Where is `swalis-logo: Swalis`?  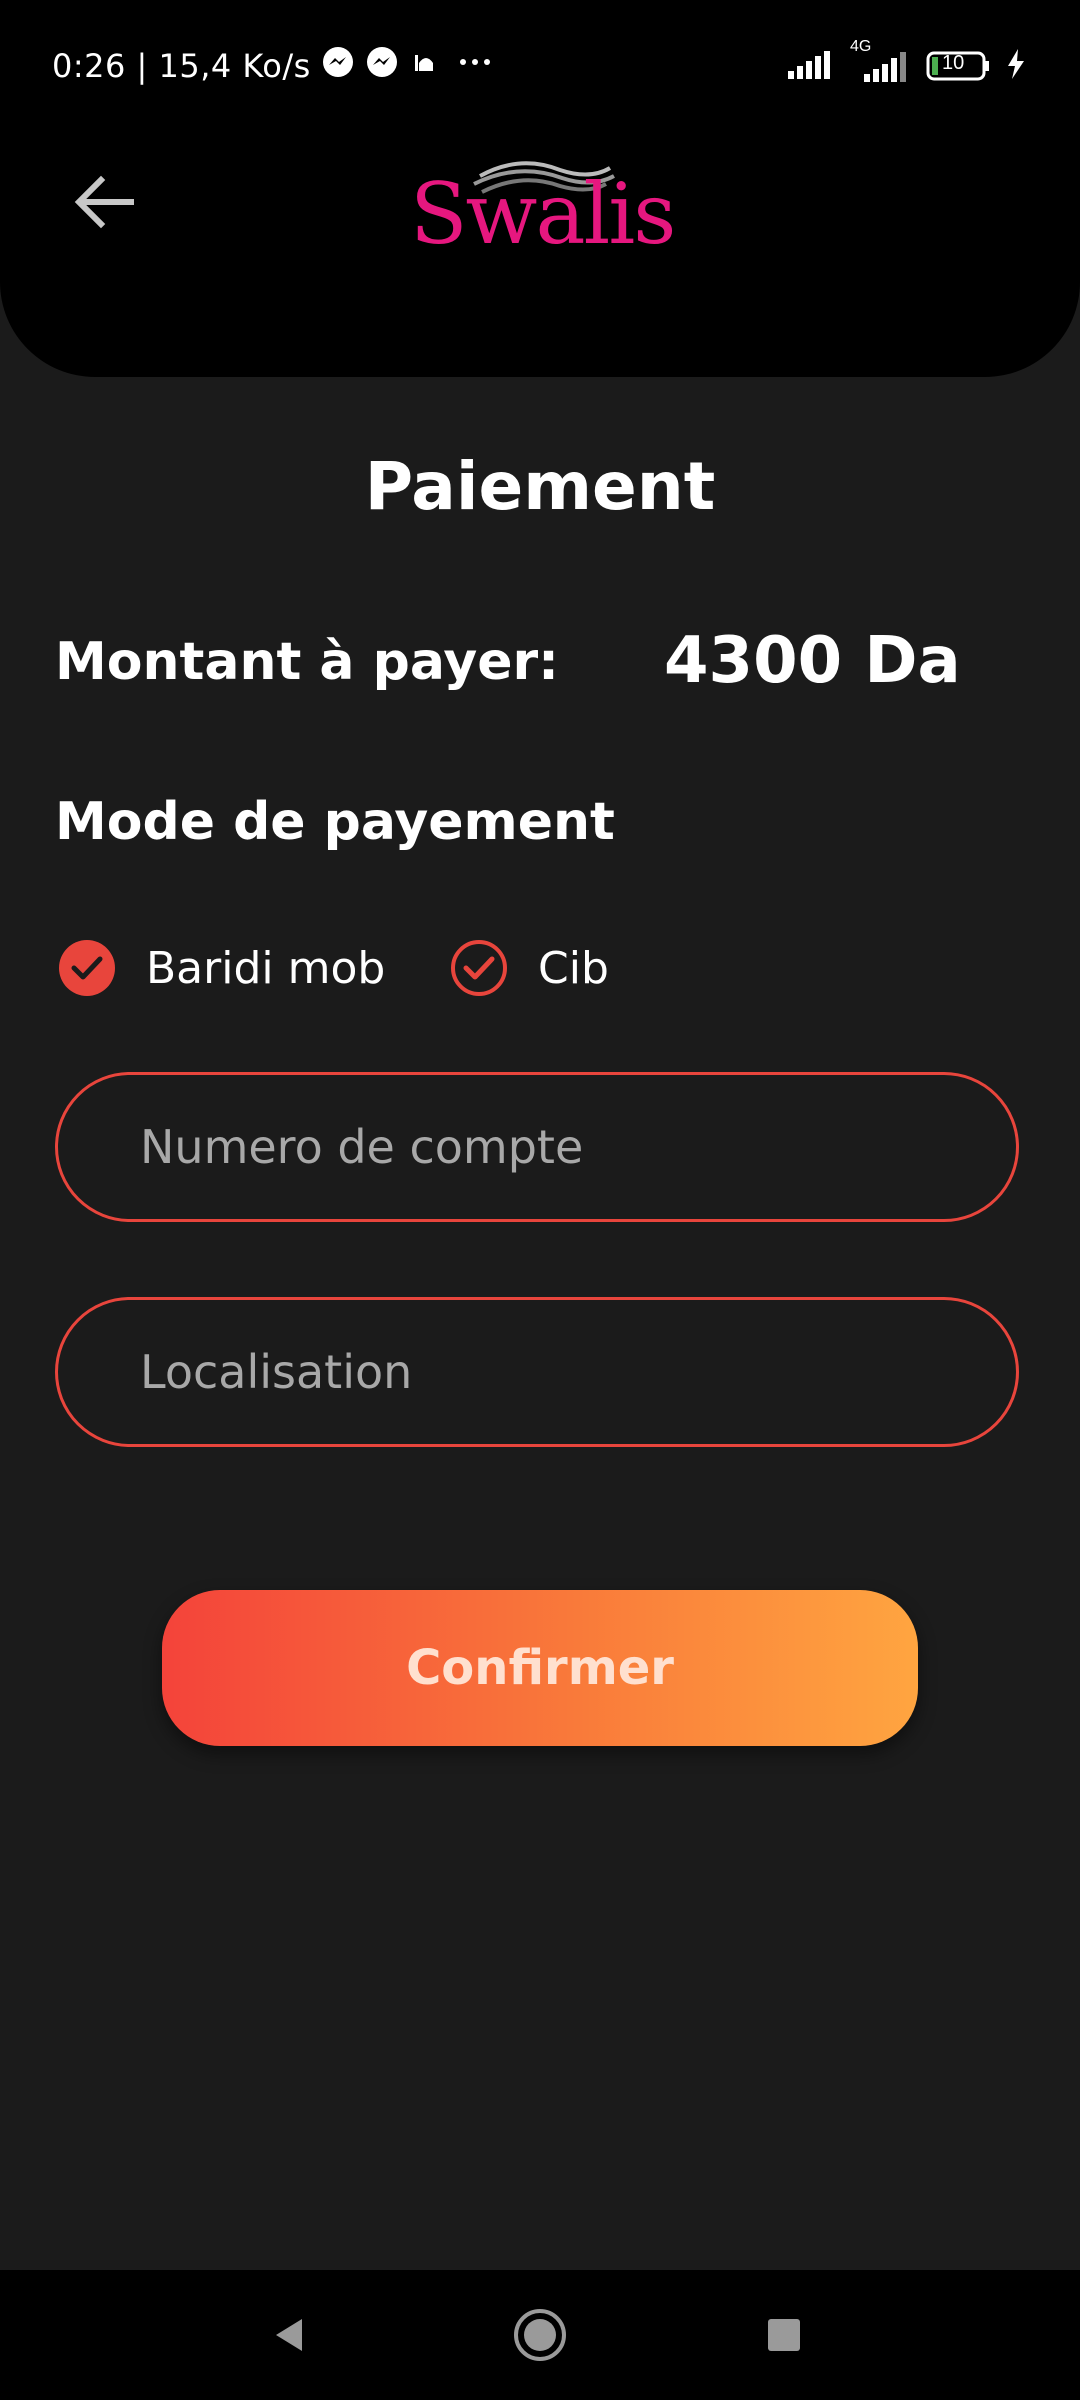 swalis-logo: Swalis is located at coordinates (543, 206).